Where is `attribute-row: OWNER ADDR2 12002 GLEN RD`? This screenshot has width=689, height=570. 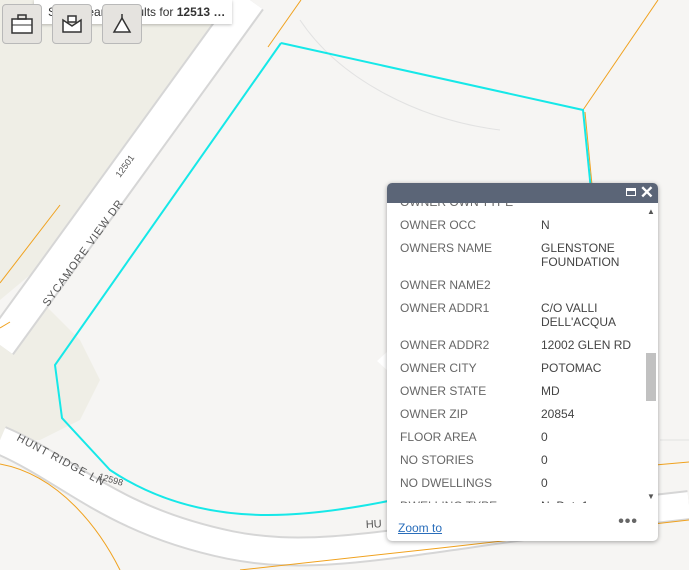 attribute-row: OWNER ADDR2 12002 GLEN RD is located at coordinates (518, 346).